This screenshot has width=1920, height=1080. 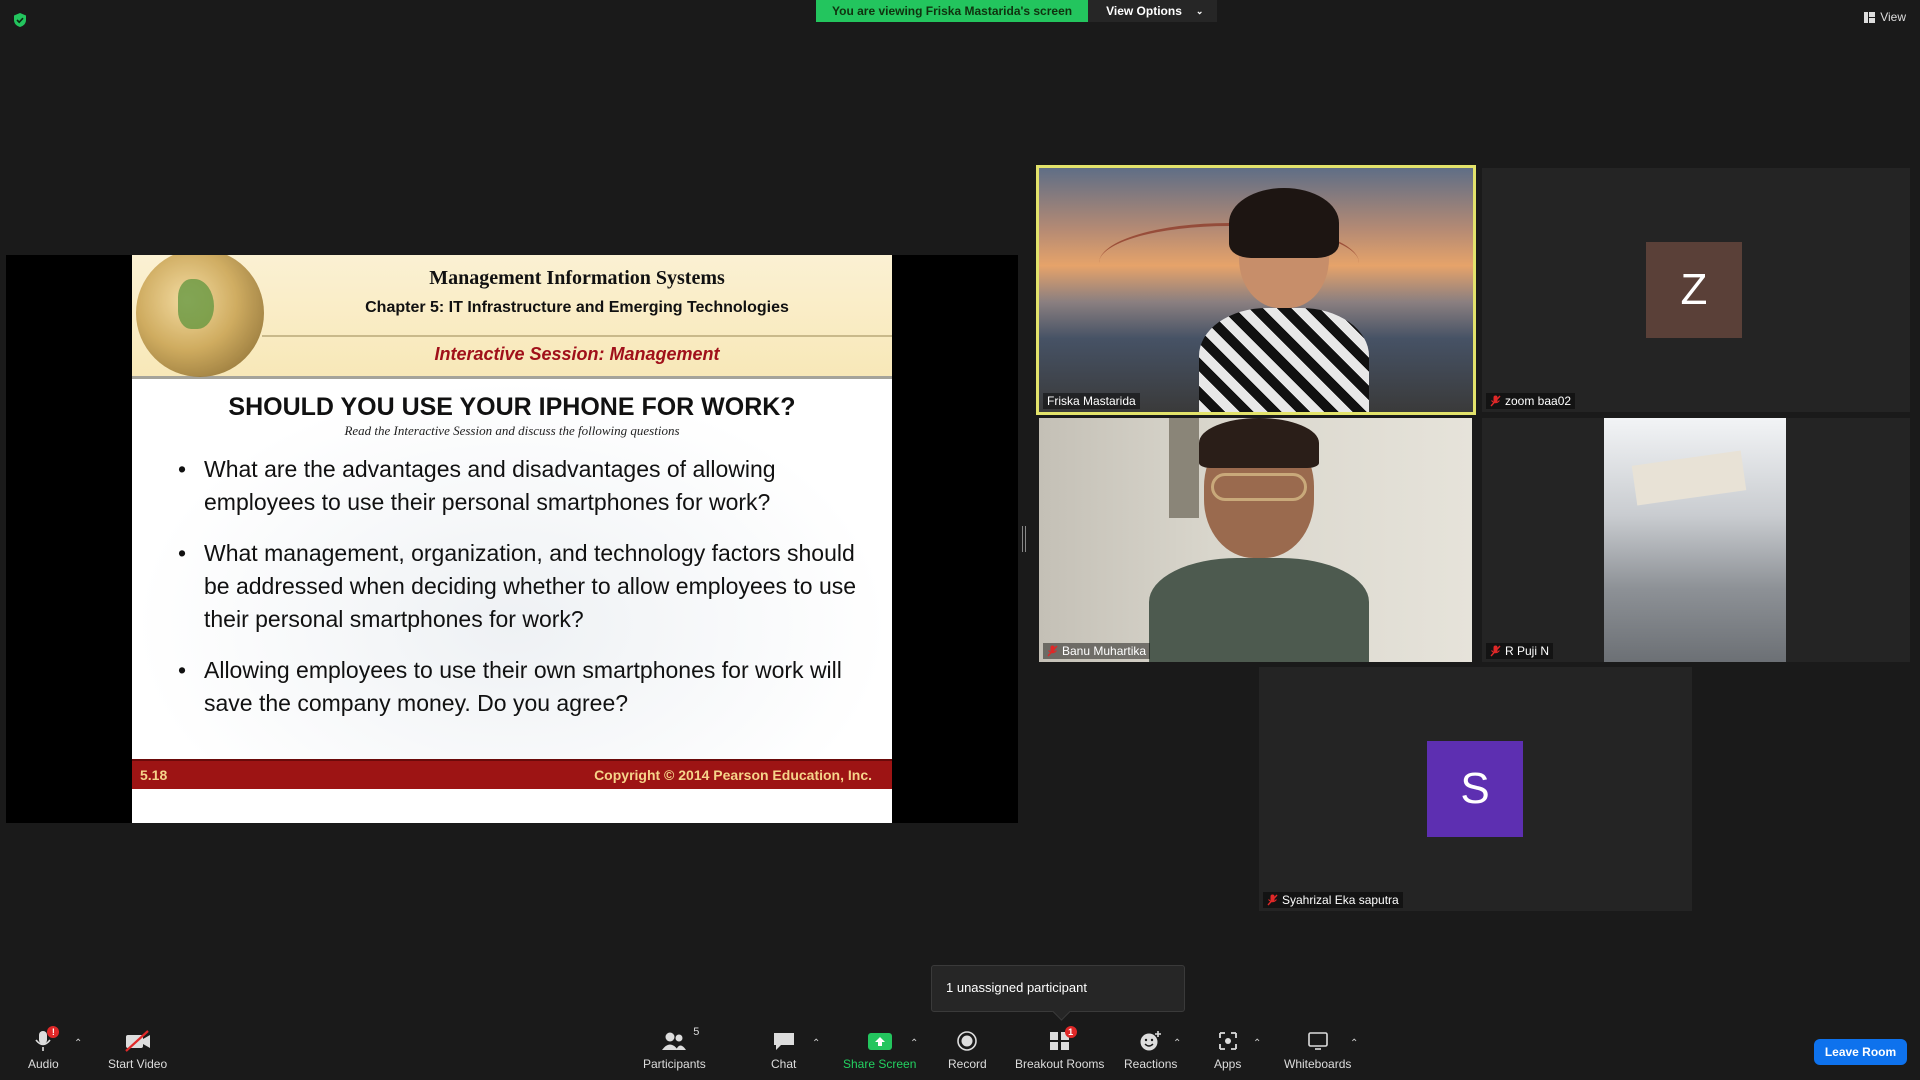 What do you see at coordinates (1227, 1041) in the screenshot?
I see `apps-icon` at bounding box center [1227, 1041].